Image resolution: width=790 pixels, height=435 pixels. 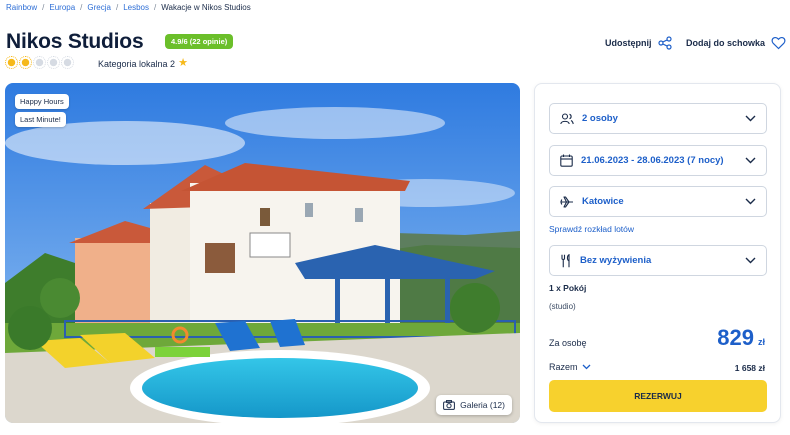 I want to click on plane-icon, so click(x=566, y=201).